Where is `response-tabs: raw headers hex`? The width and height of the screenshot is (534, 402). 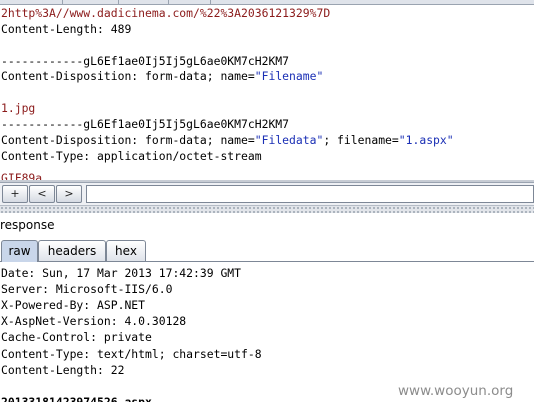
response-tabs: raw headers hex is located at coordinates (267, 251).